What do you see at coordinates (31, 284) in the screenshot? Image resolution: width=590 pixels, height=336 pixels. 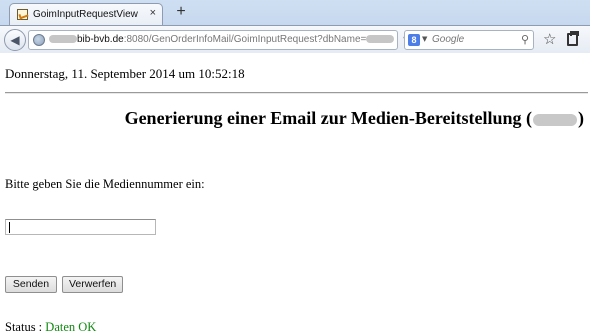 I see `send-button: Senden` at bounding box center [31, 284].